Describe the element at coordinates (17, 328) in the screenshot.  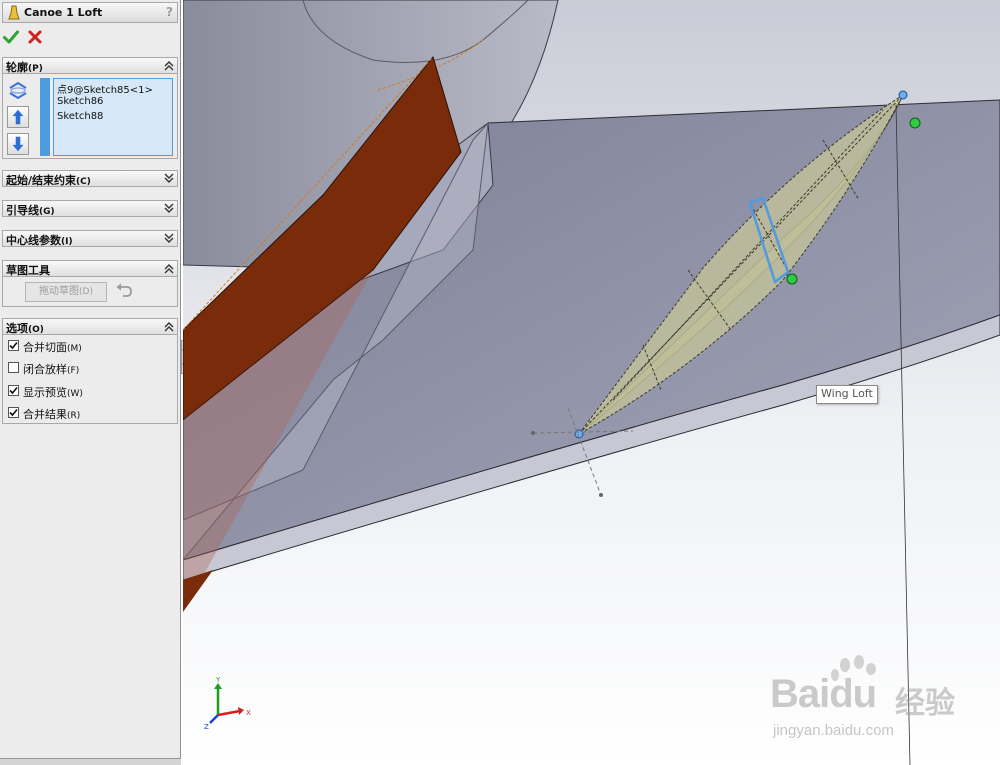
I see `options-label: 选项` at that location.